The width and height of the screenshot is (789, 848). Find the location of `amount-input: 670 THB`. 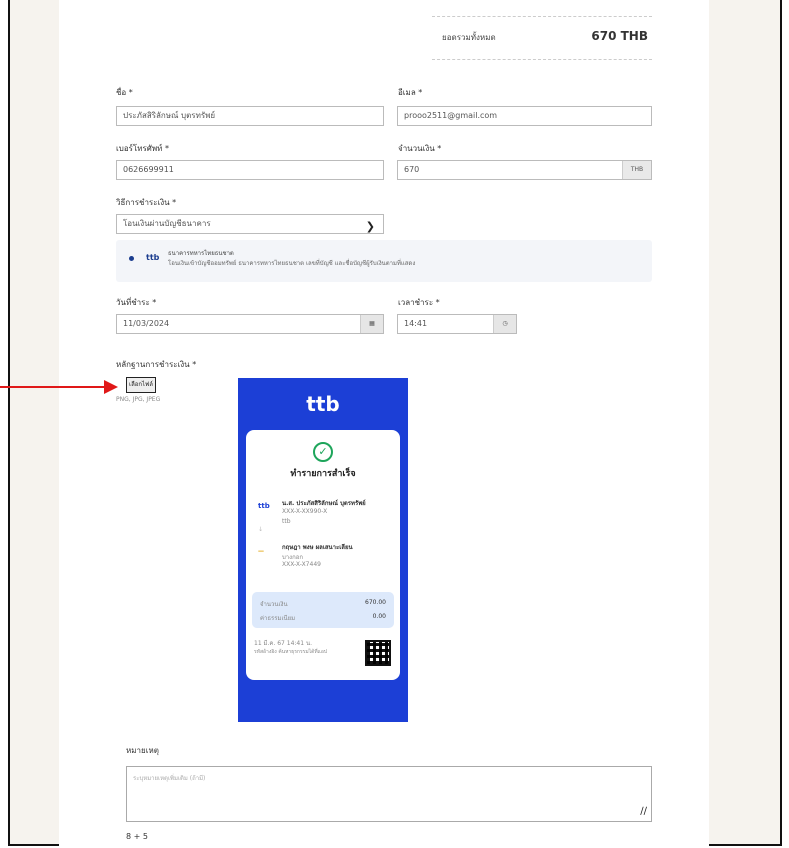

amount-input: 670 THB is located at coordinates (524, 170).